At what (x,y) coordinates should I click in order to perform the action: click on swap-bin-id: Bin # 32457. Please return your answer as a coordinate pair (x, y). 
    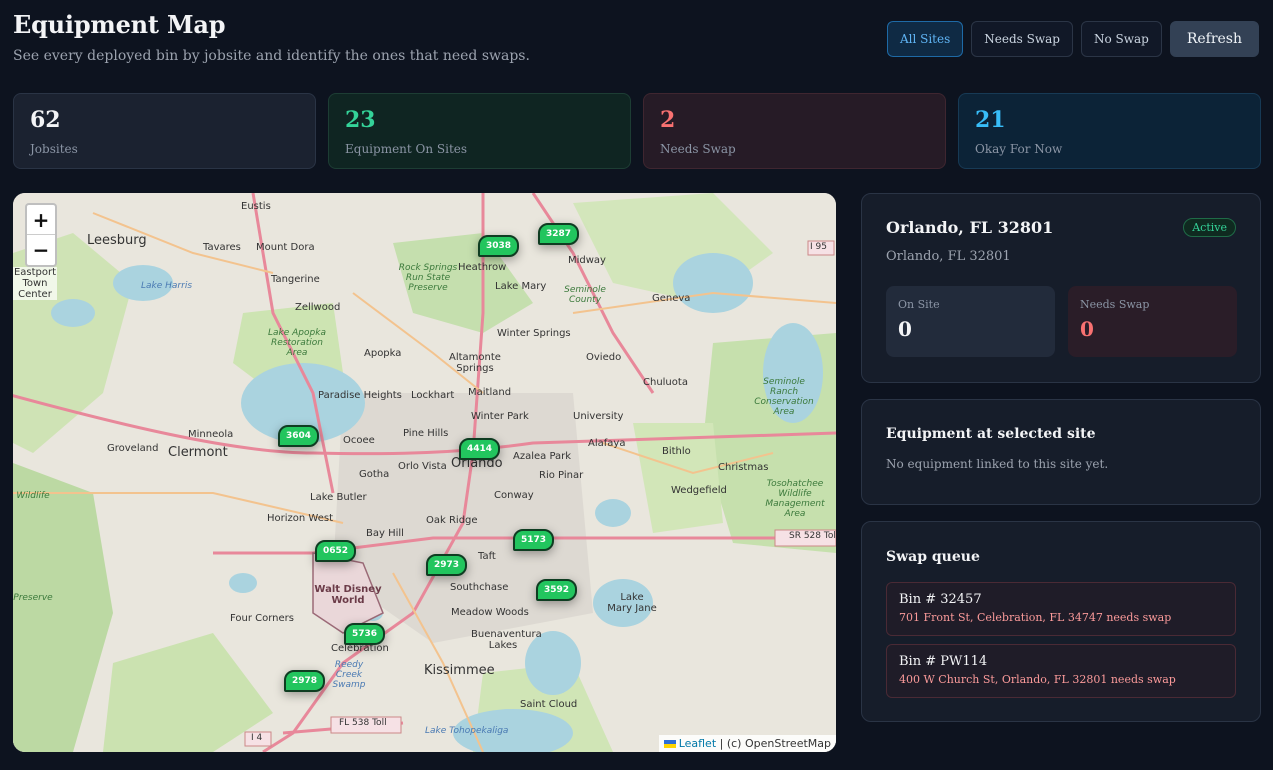
    Looking at the image, I should click on (940, 599).